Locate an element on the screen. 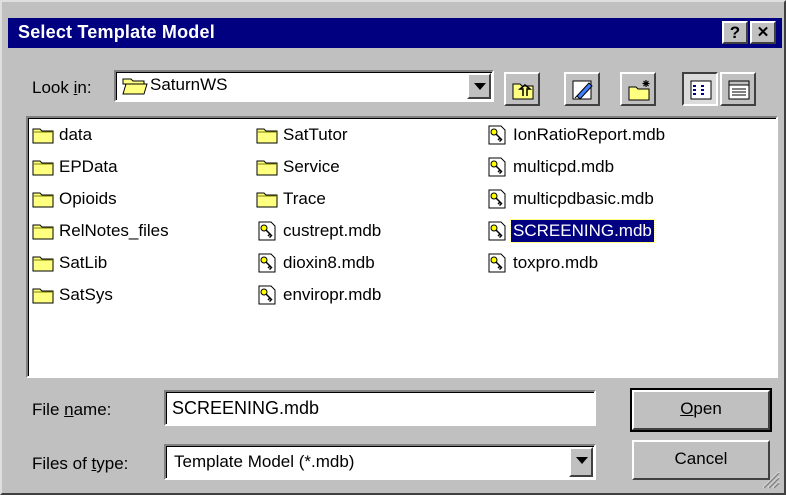 The image size is (786, 495). details-view-button is located at coordinates (738, 89).